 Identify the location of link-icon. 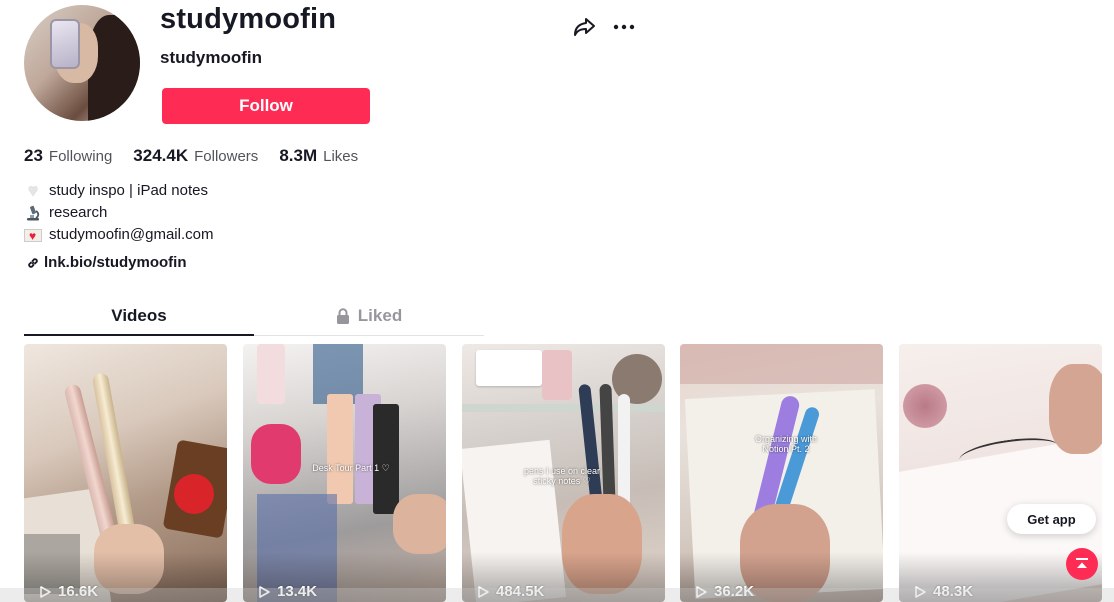
(33, 262).